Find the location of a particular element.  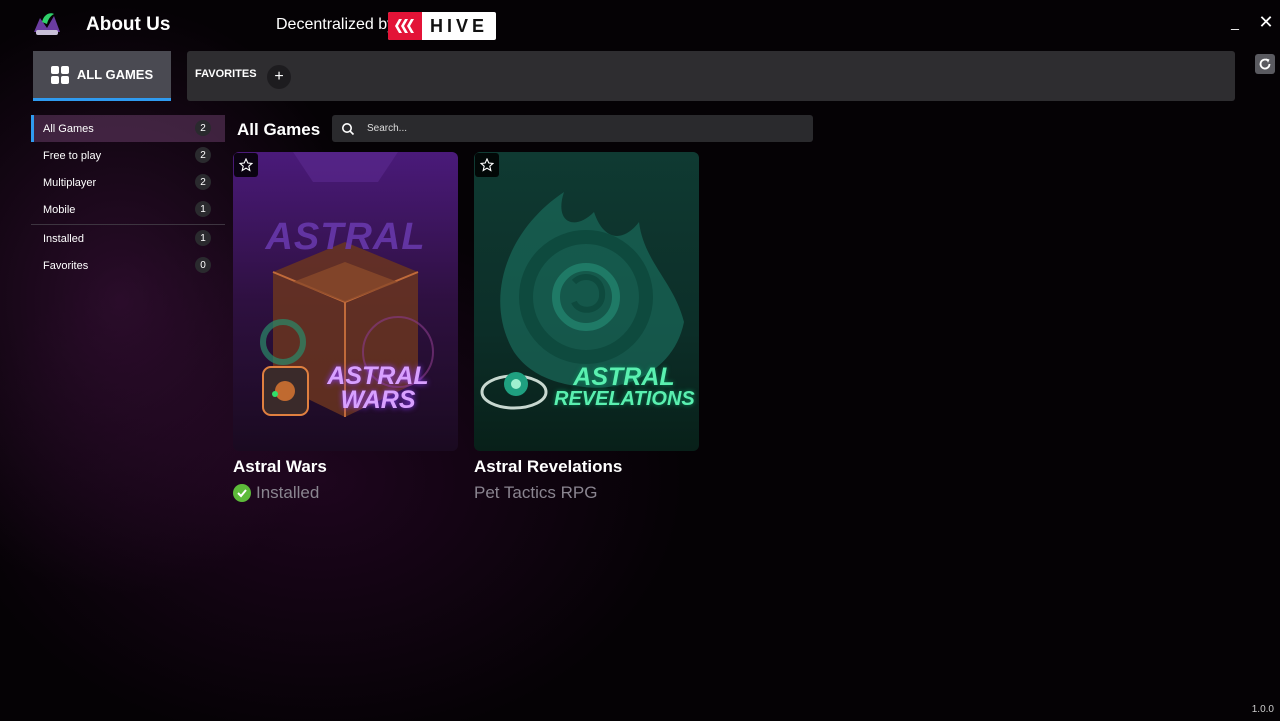

tab-all-games-label: ALL GAMES is located at coordinates (115, 74).